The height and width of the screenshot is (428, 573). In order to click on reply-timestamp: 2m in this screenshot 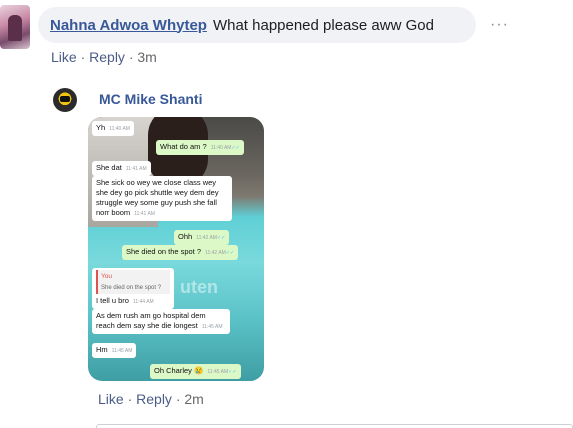, I will do `click(193, 399)`.